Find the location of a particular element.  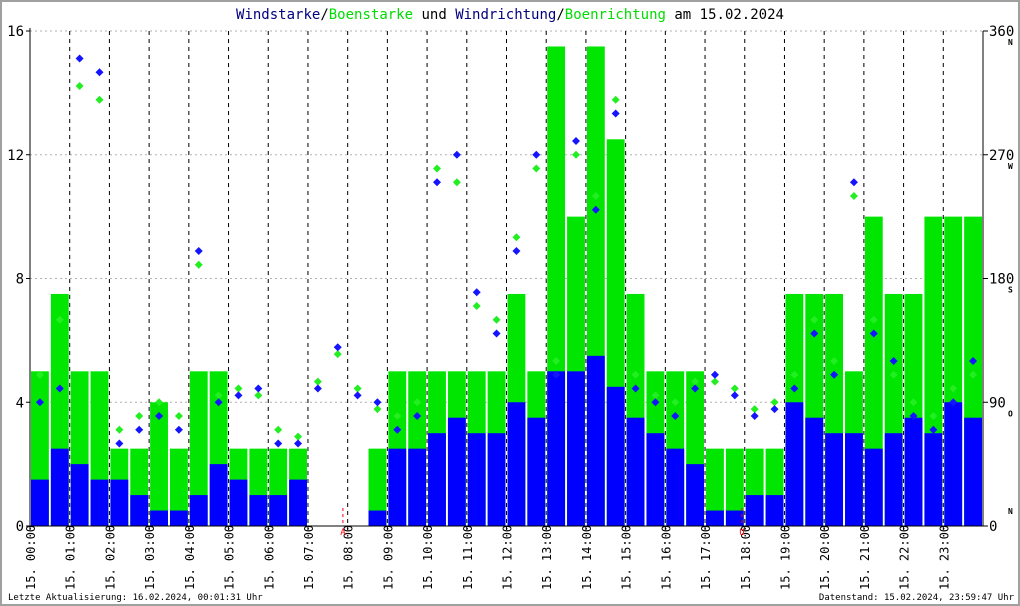

title-wind: Windstarke is located at coordinates (278, 15).